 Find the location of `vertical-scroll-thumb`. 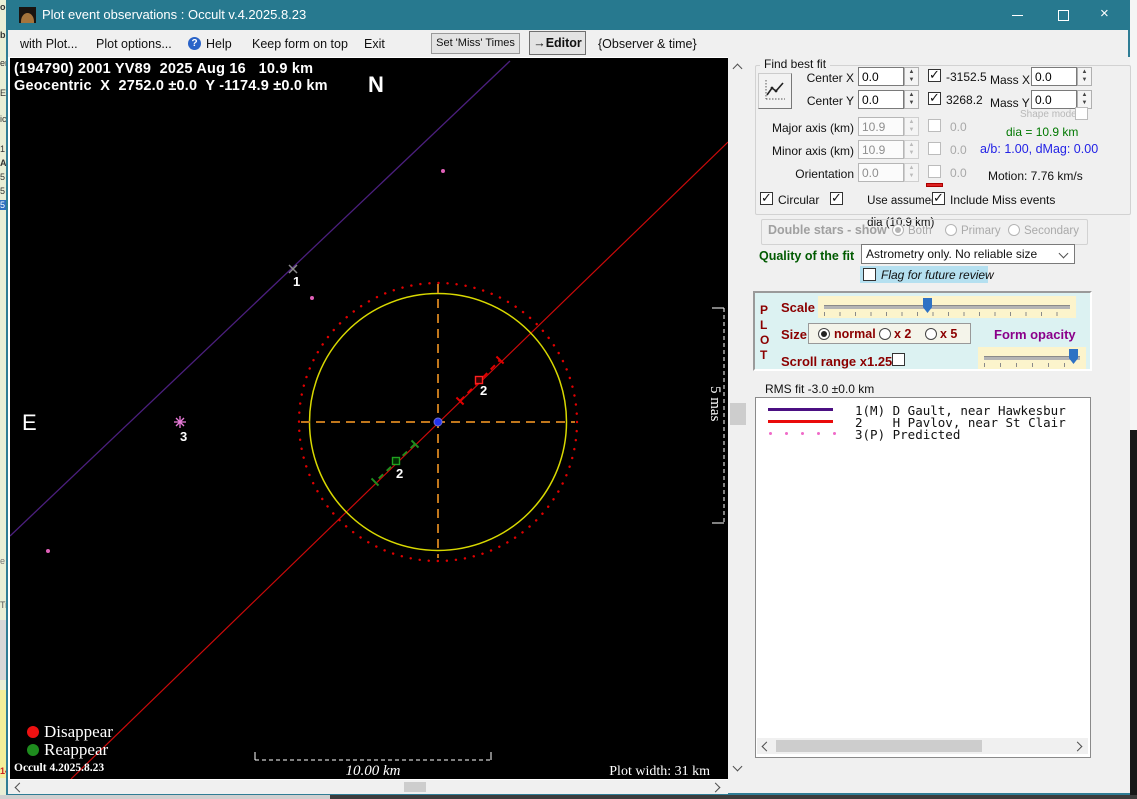

vertical-scroll-thumb is located at coordinates (738, 414).